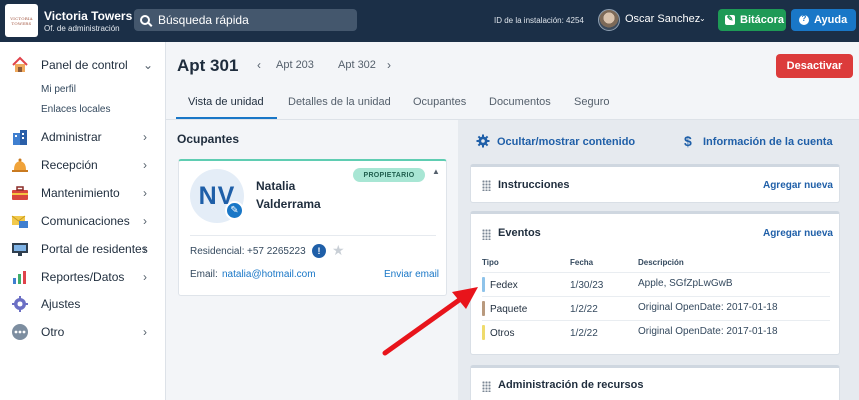 Image resolution: width=859 pixels, height=400 pixels. What do you see at coordinates (609, 20) in the screenshot?
I see `avatar` at bounding box center [609, 20].